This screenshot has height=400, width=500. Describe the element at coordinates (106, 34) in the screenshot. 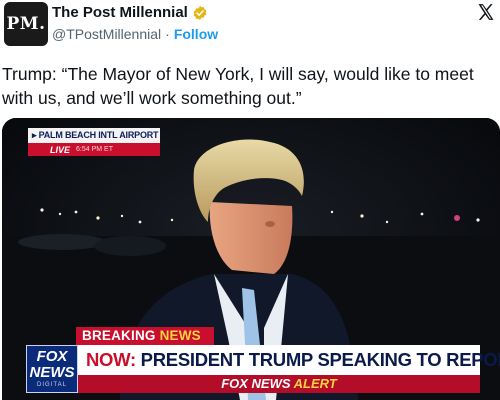

I see `handle: @TPostMillennial` at that location.